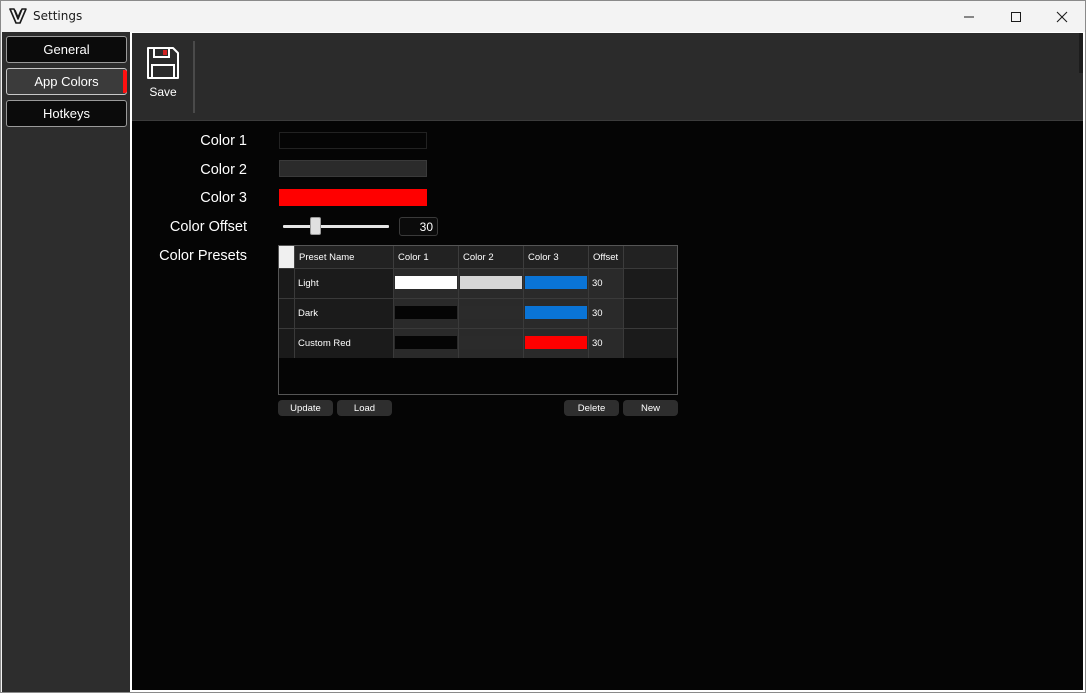 The width and height of the screenshot is (1086, 693). Describe the element at coordinates (353, 168) in the screenshot. I see `color2-swatch` at that location.